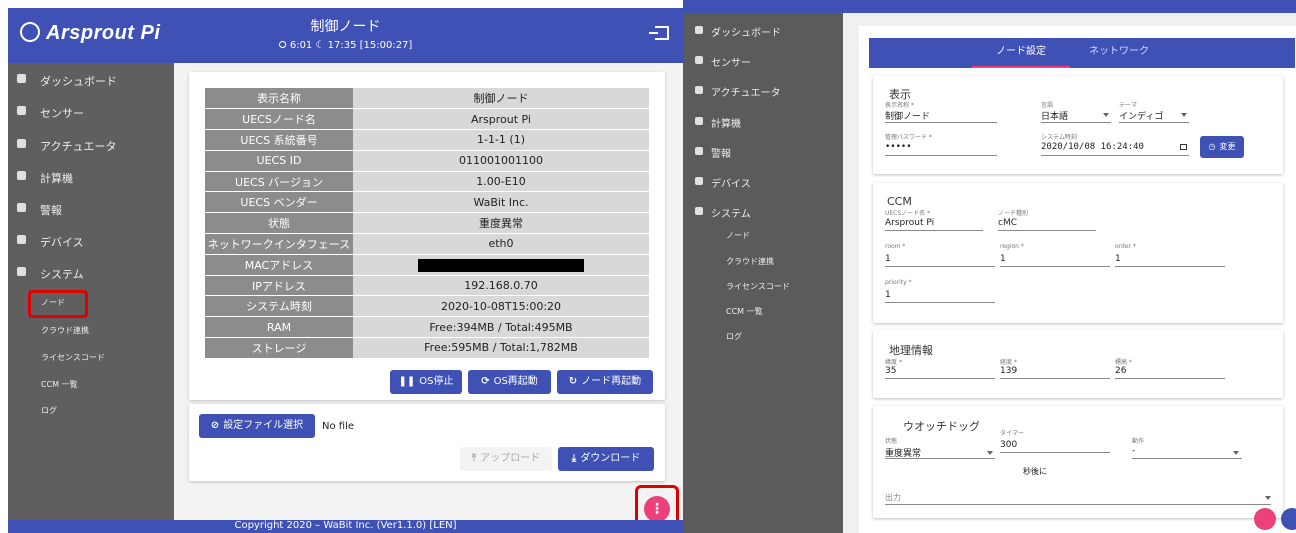 This screenshot has width=1296, height=533. Describe the element at coordinates (890, 371) in the screenshot. I see `latitude-field: 35` at that location.